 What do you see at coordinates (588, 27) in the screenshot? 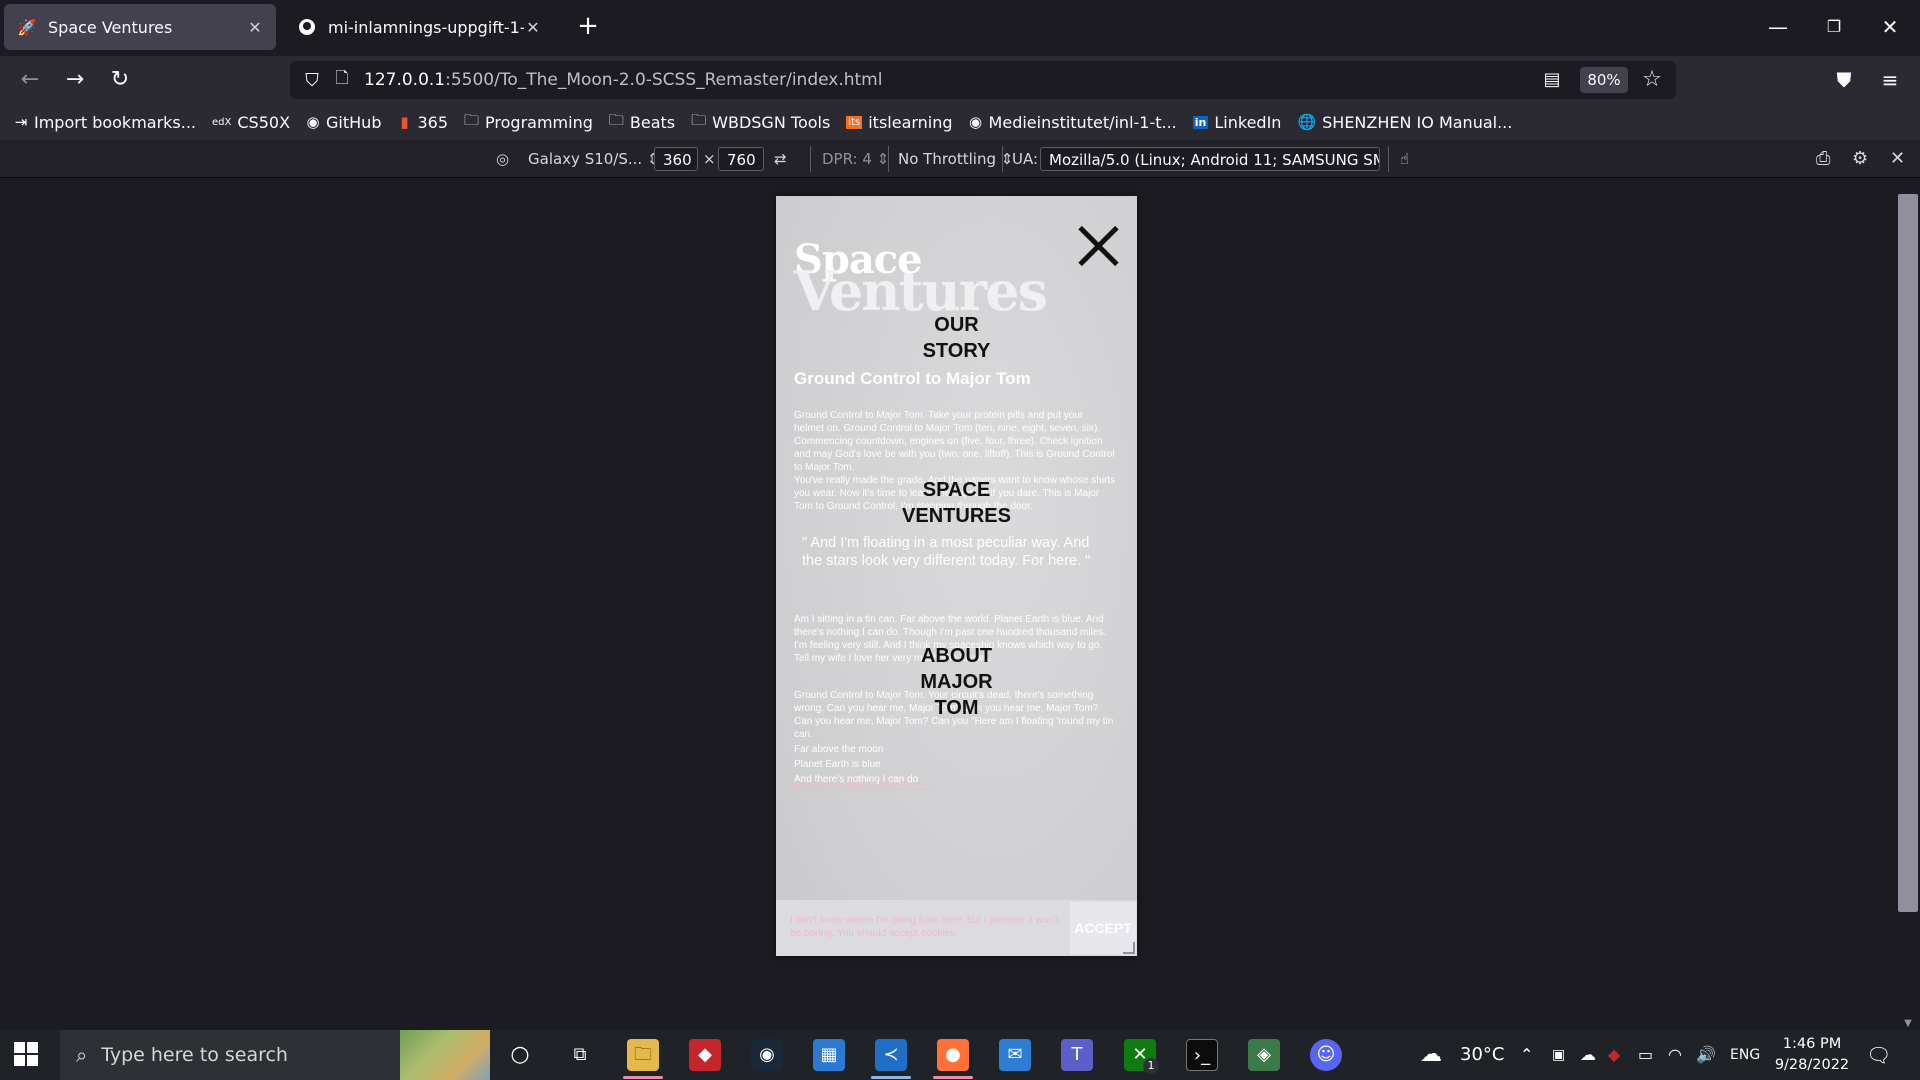
I see `new-tab-button: +` at bounding box center [588, 27].